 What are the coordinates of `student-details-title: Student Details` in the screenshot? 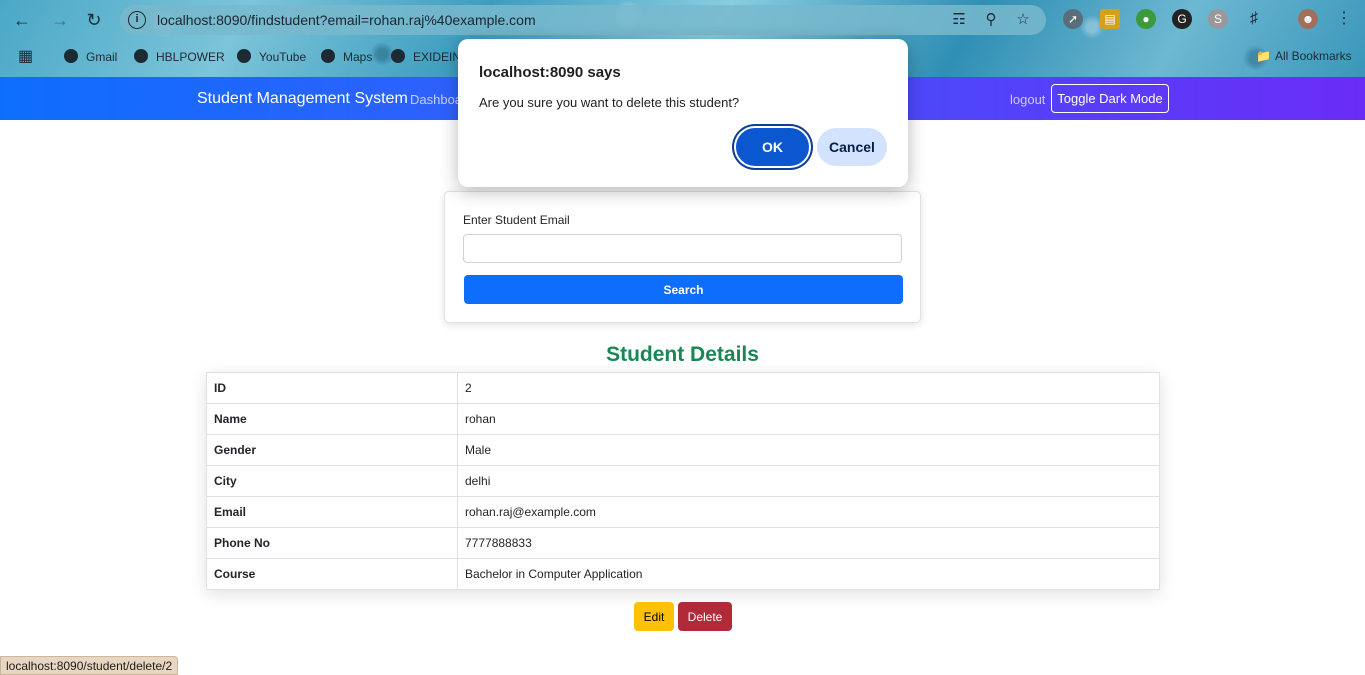 It's located at (682, 354).